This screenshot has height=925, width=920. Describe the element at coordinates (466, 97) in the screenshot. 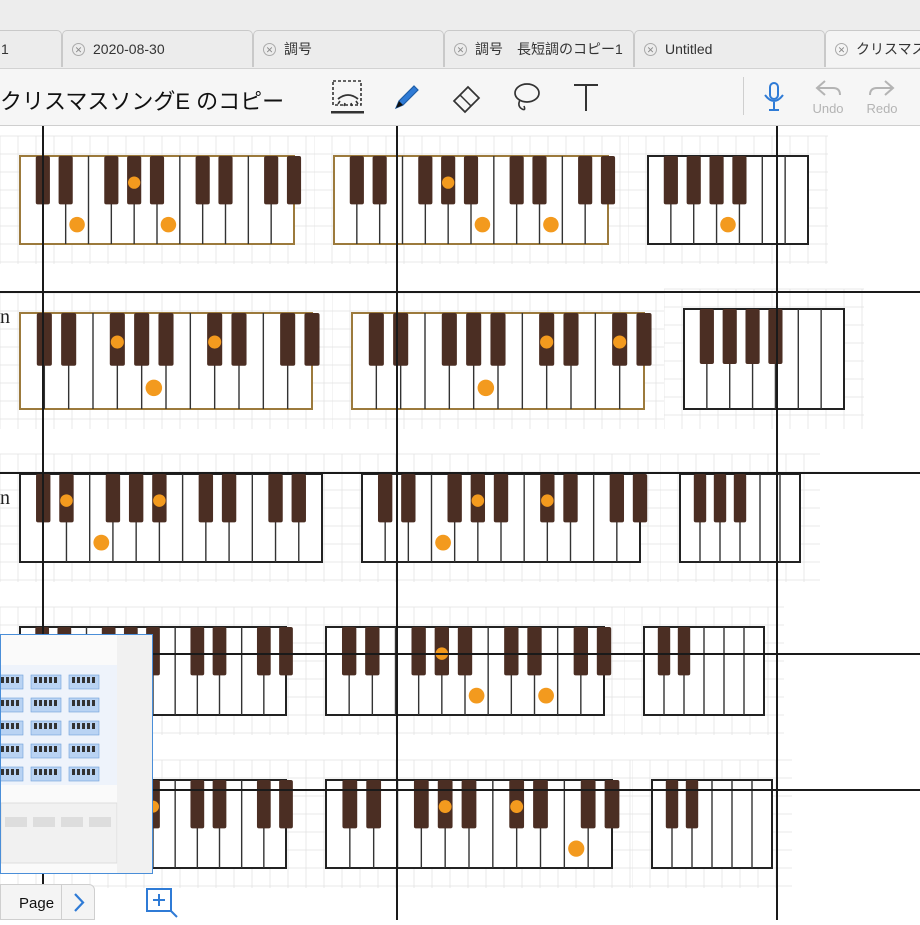

I see `eraser-icon` at that location.